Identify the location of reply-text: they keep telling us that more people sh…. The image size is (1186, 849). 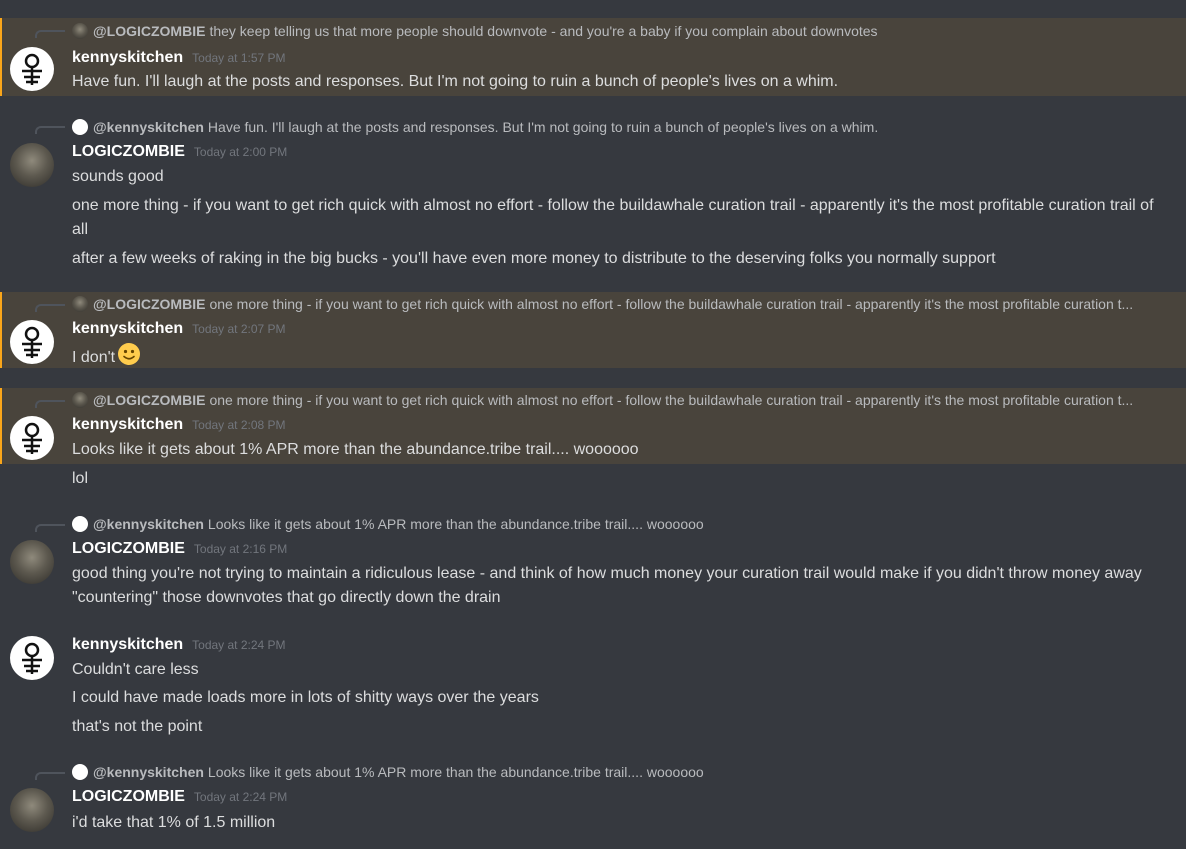
(543, 31).